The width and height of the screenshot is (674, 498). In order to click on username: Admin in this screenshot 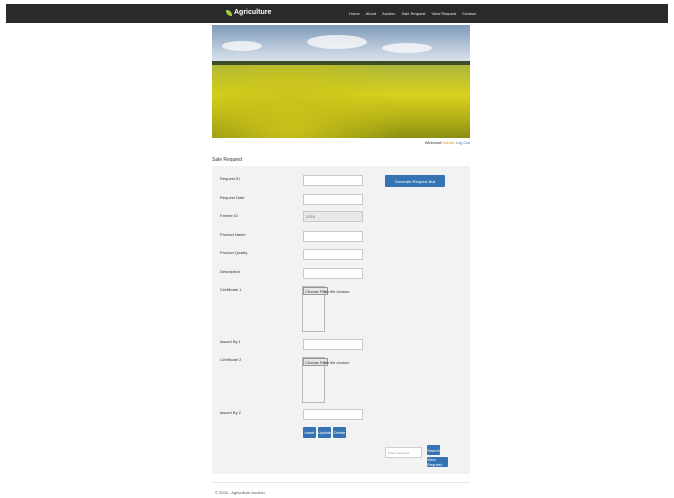, I will do `click(449, 142)`.